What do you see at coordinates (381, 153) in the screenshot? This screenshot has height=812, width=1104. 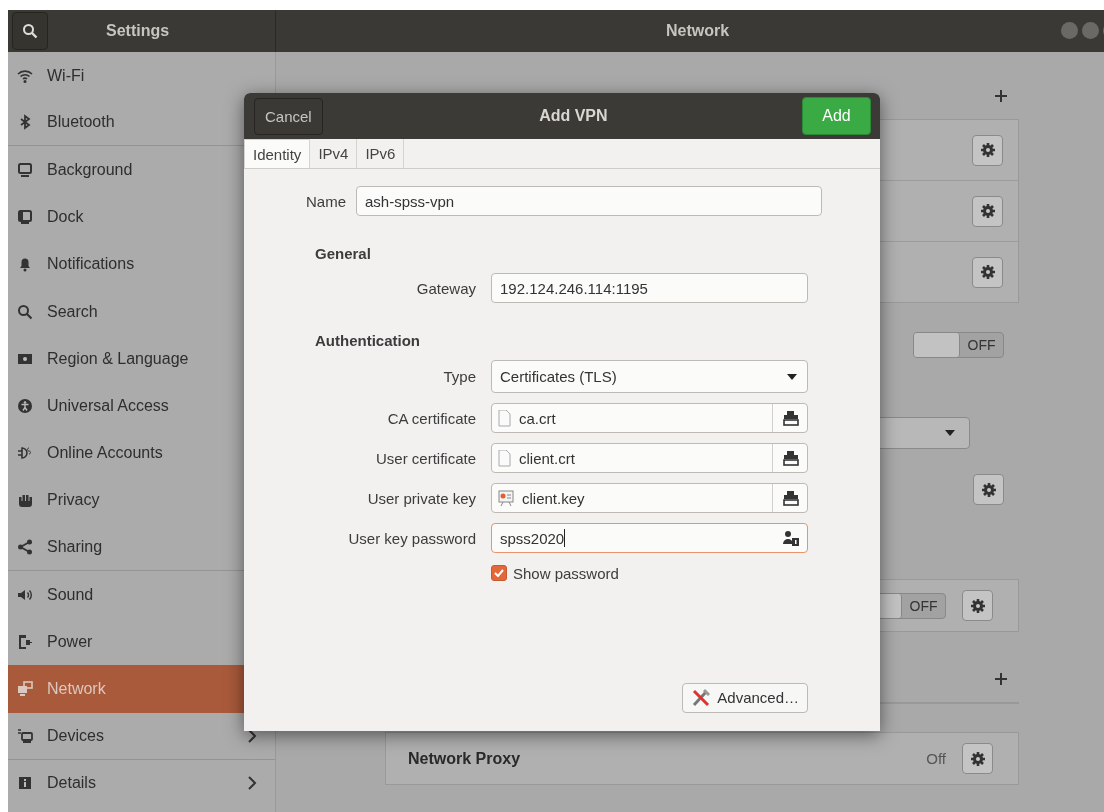 I see `tab: IPv6` at bounding box center [381, 153].